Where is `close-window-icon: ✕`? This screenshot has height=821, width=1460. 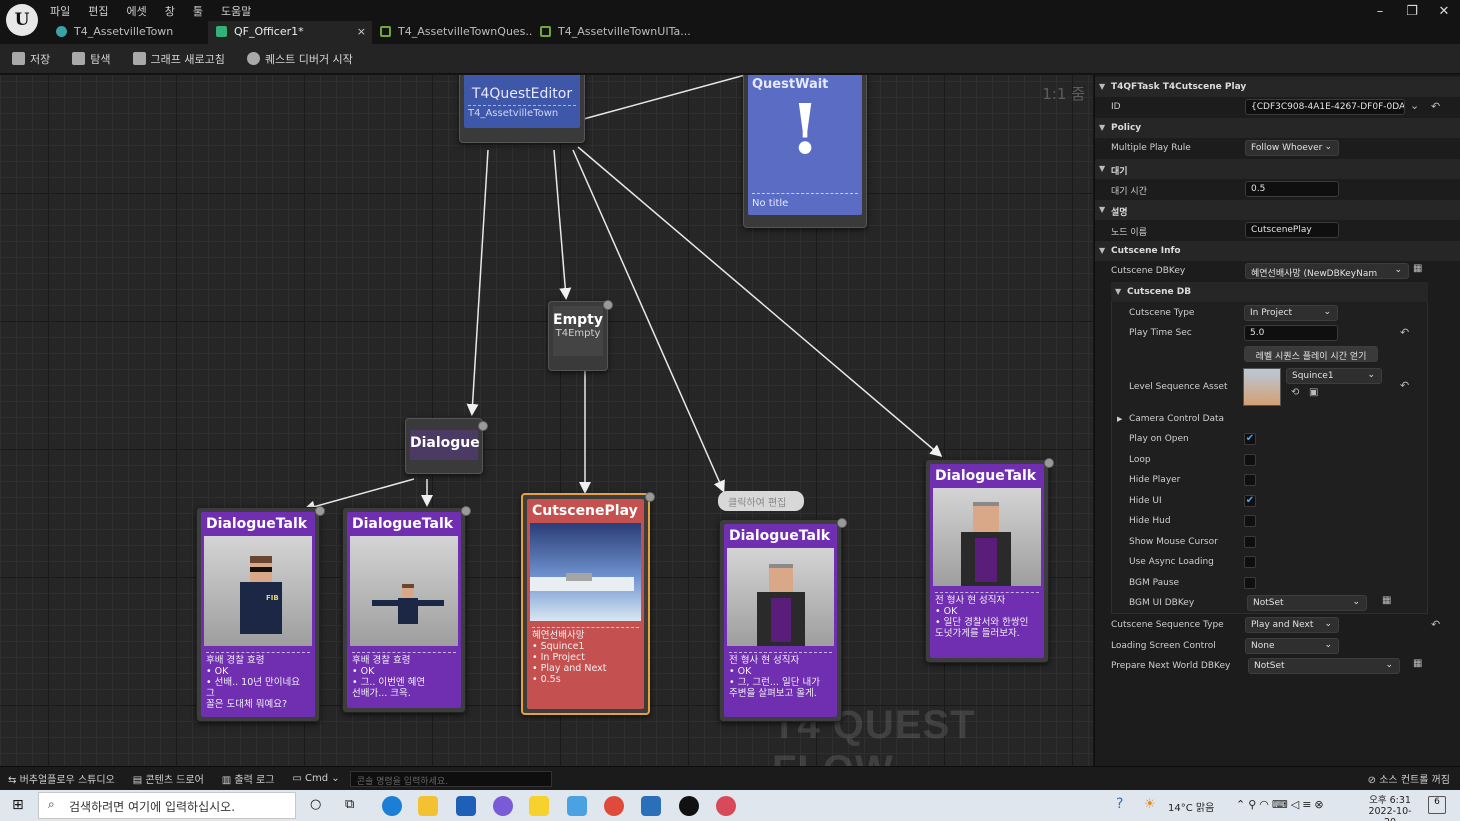 close-window-icon: ✕ is located at coordinates (1444, 11).